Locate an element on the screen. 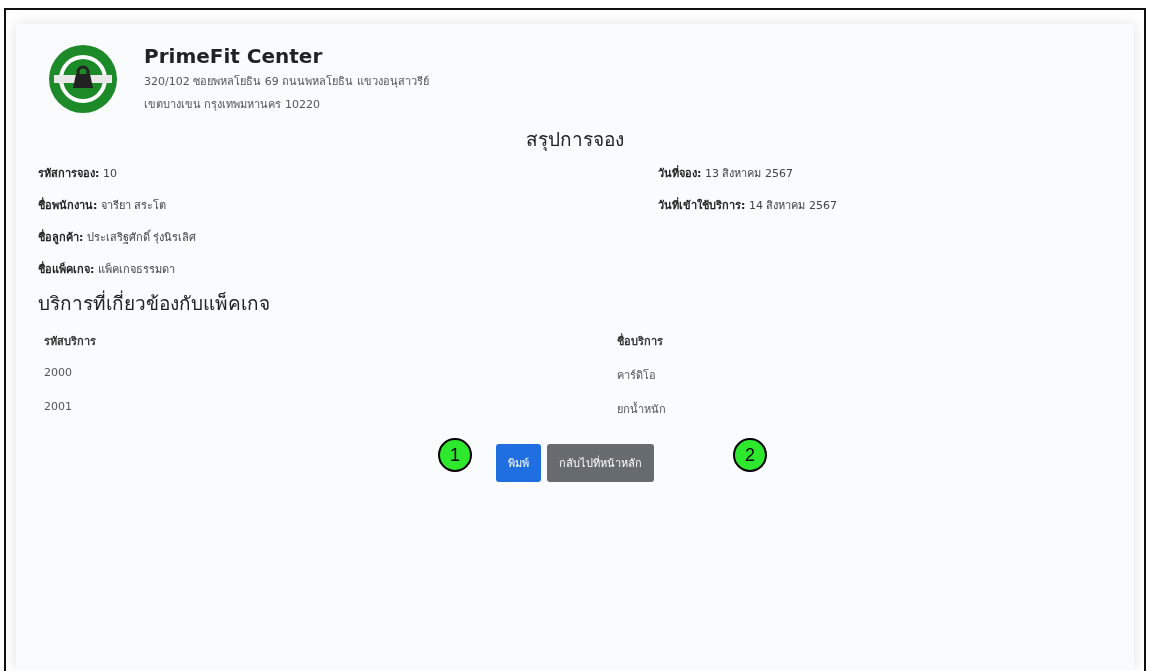 This screenshot has width=1149, height=671. detail-line: ชื่อลูกค้า: ประเสริฐศักดิ์ รุ่งนิรเลิศ is located at coordinates (118, 237).